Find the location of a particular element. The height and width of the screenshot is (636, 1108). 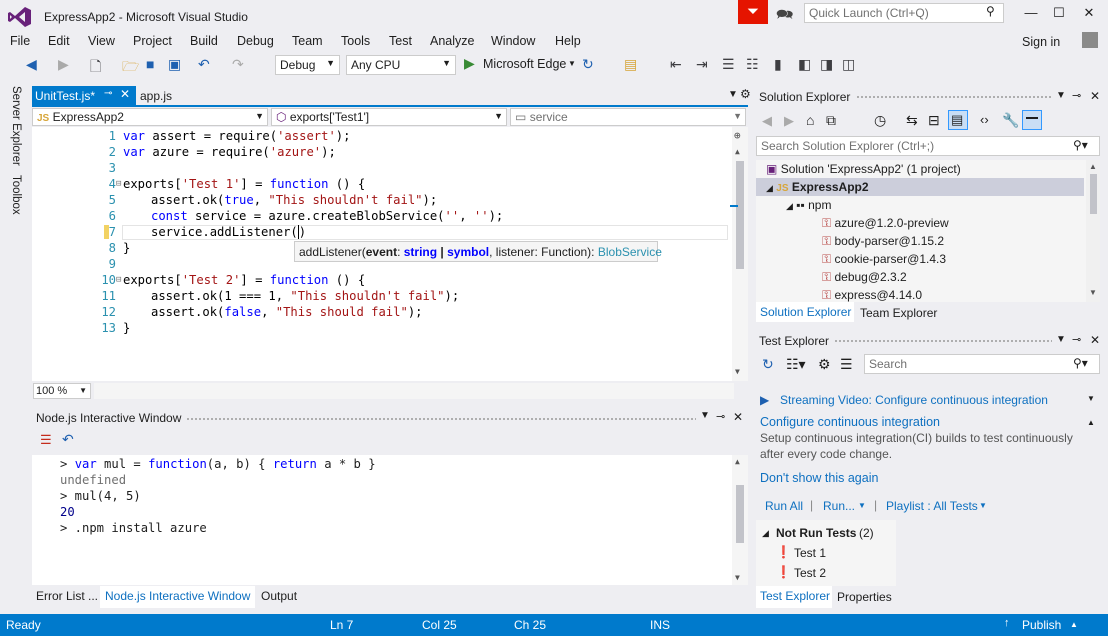

ci-title: Configure continuous integration is located at coordinates (850, 422).